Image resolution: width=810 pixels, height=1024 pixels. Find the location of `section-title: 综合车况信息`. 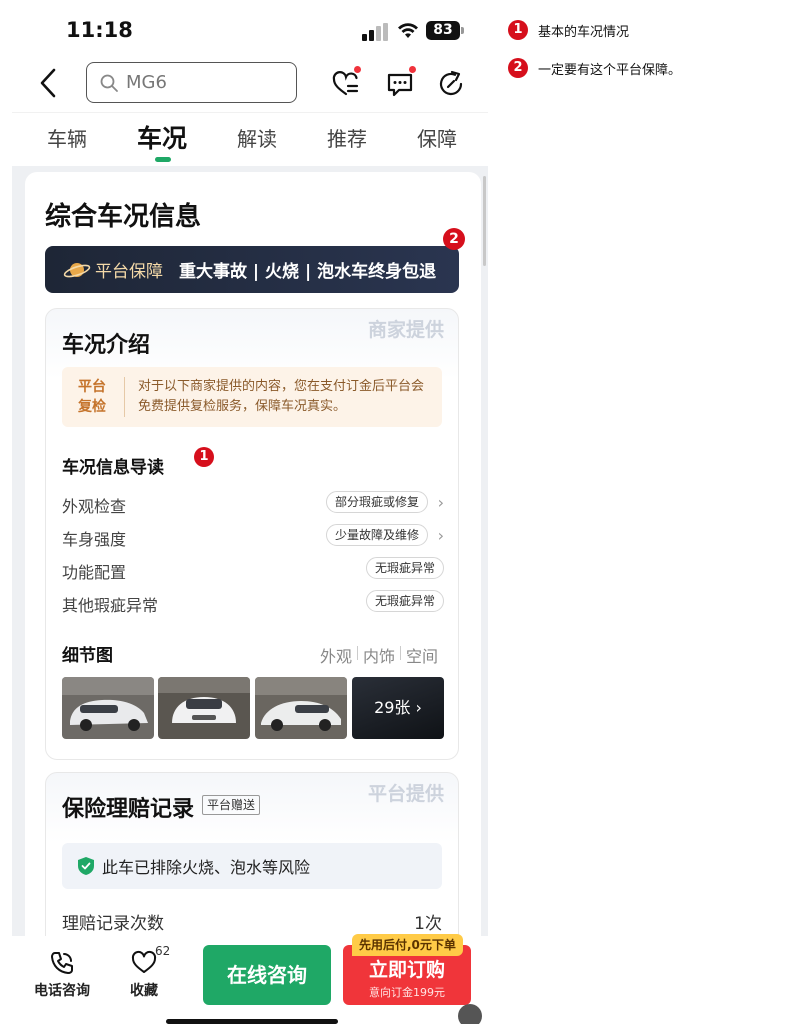

section-title: 综合车况信息 is located at coordinates (123, 217).